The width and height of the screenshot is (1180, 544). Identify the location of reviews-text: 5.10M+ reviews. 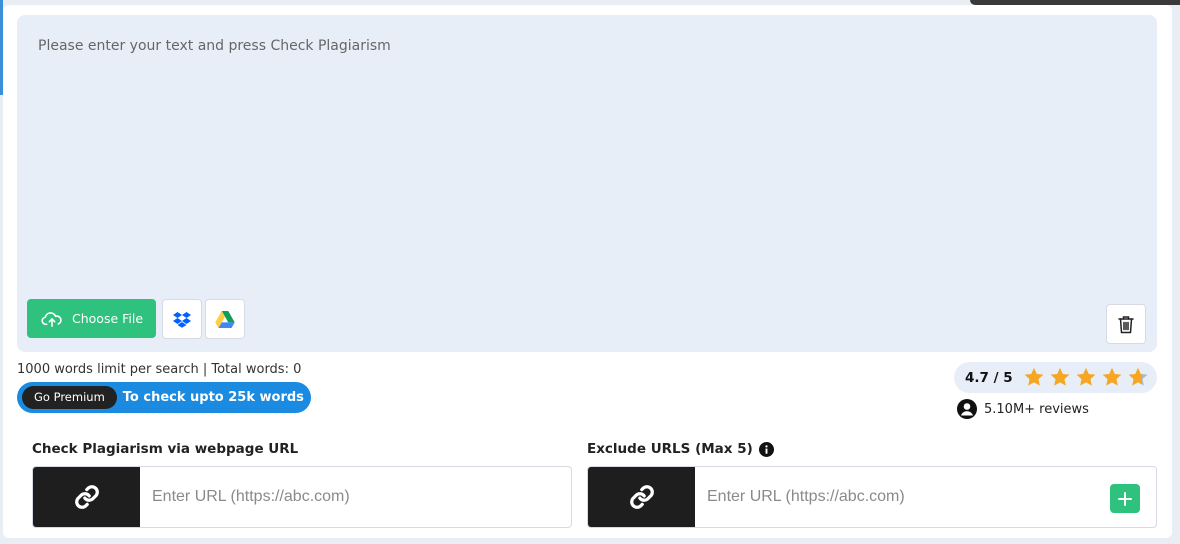
(1036, 409).